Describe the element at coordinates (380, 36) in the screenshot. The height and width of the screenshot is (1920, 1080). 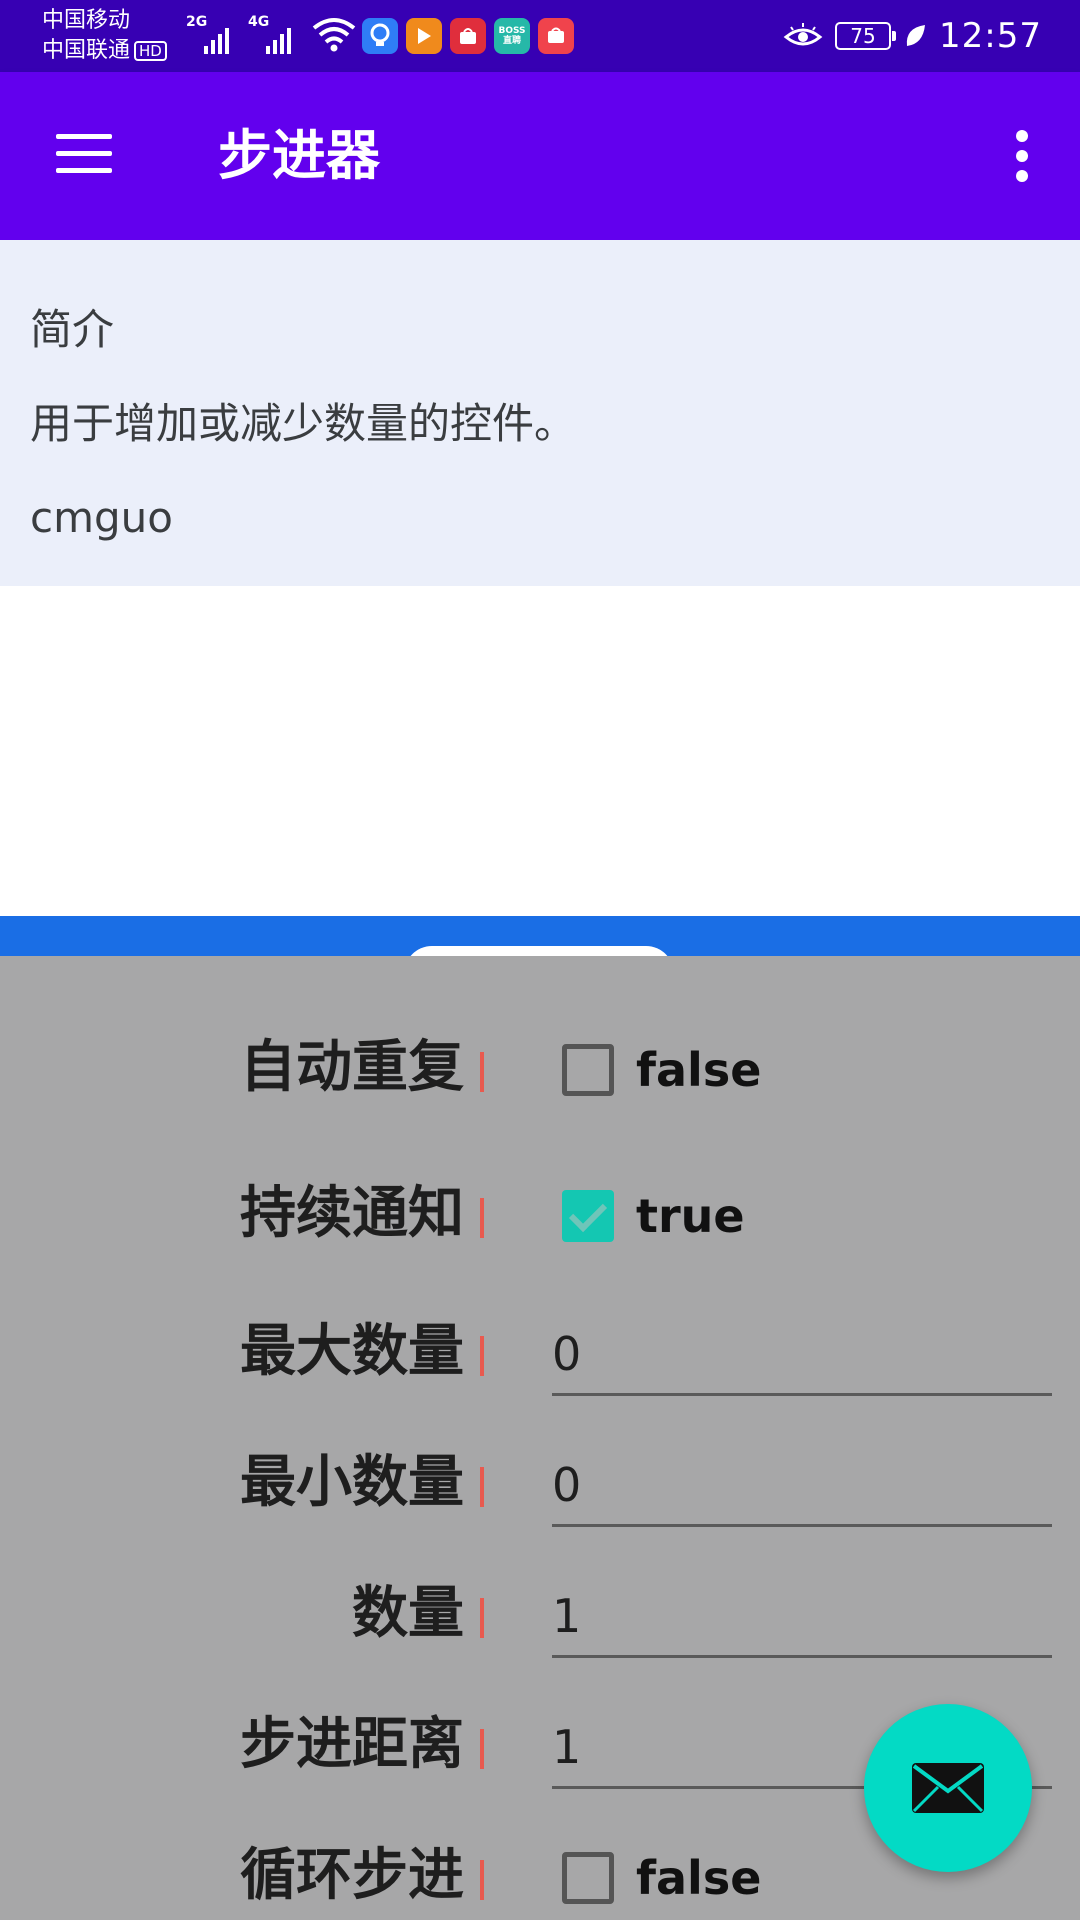
I see `lightbulb-app-icon` at that location.